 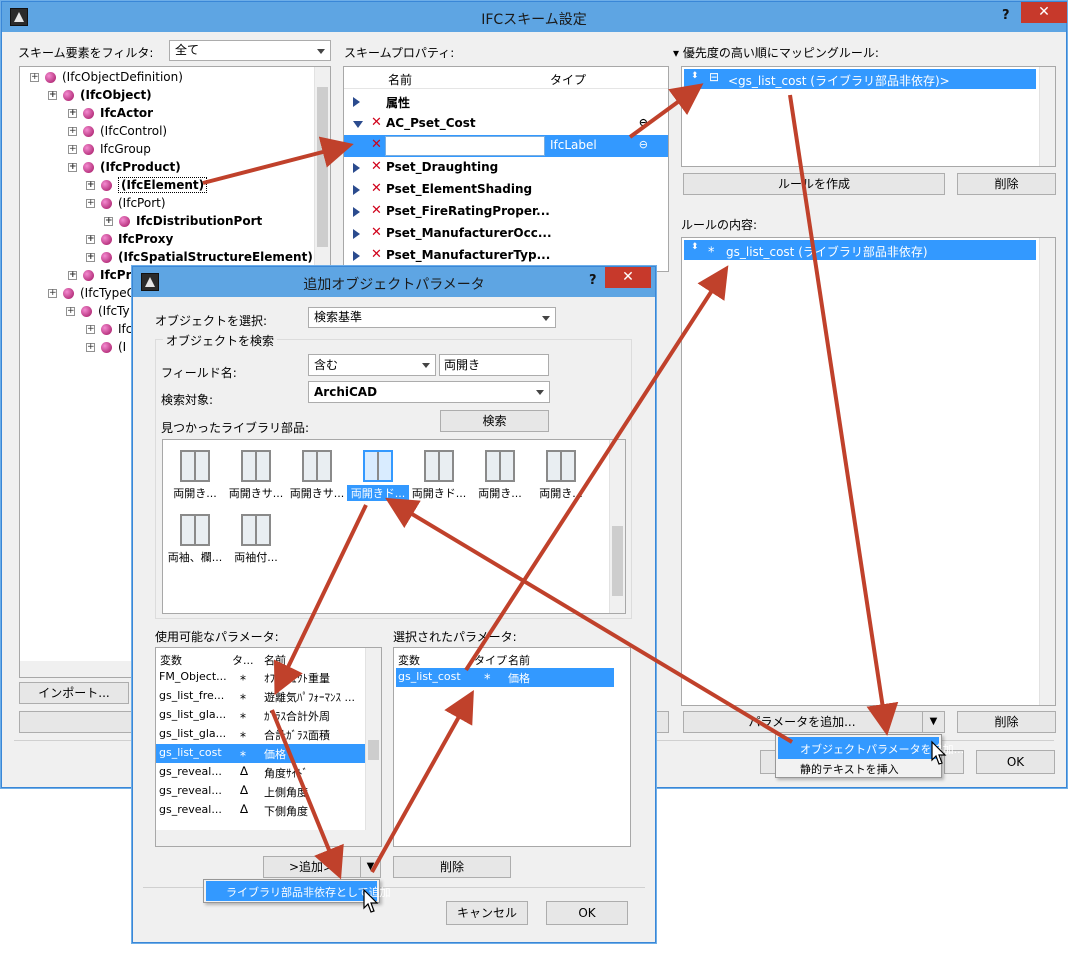 What do you see at coordinates (506, 146) in the screenshot?
I see `scheme-prop-row: ✕ Cost IfcLabel ⊖` at bounding box center [506, 146].